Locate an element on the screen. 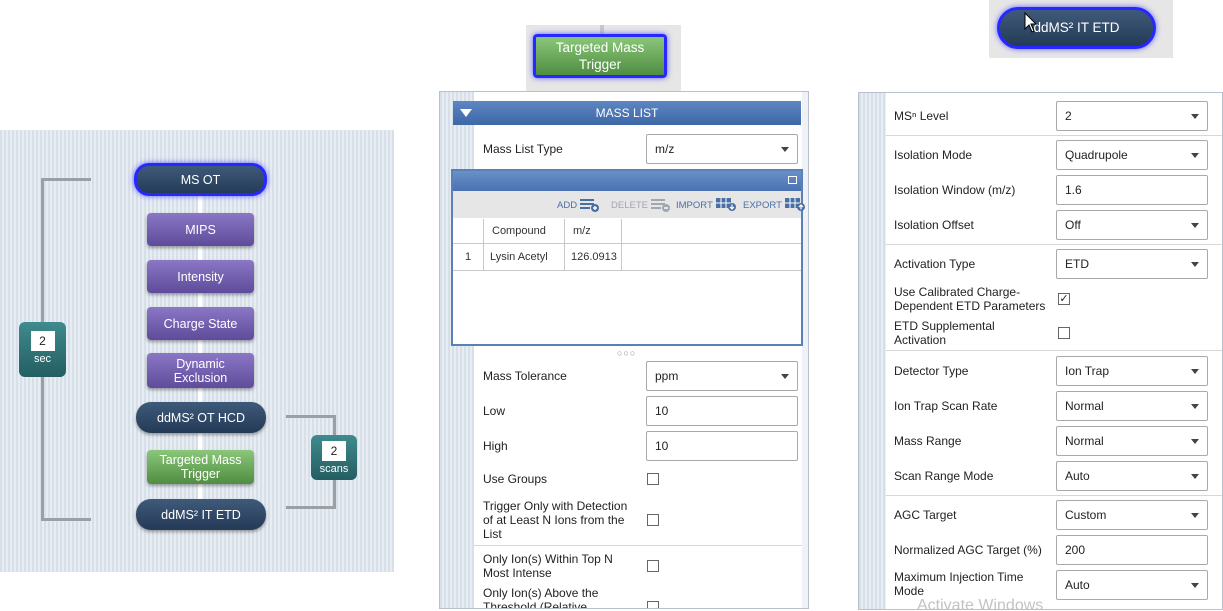 This screenshot has width=1223, height=611. max-injection-select: Auto is located at coordinates (1132, 585).